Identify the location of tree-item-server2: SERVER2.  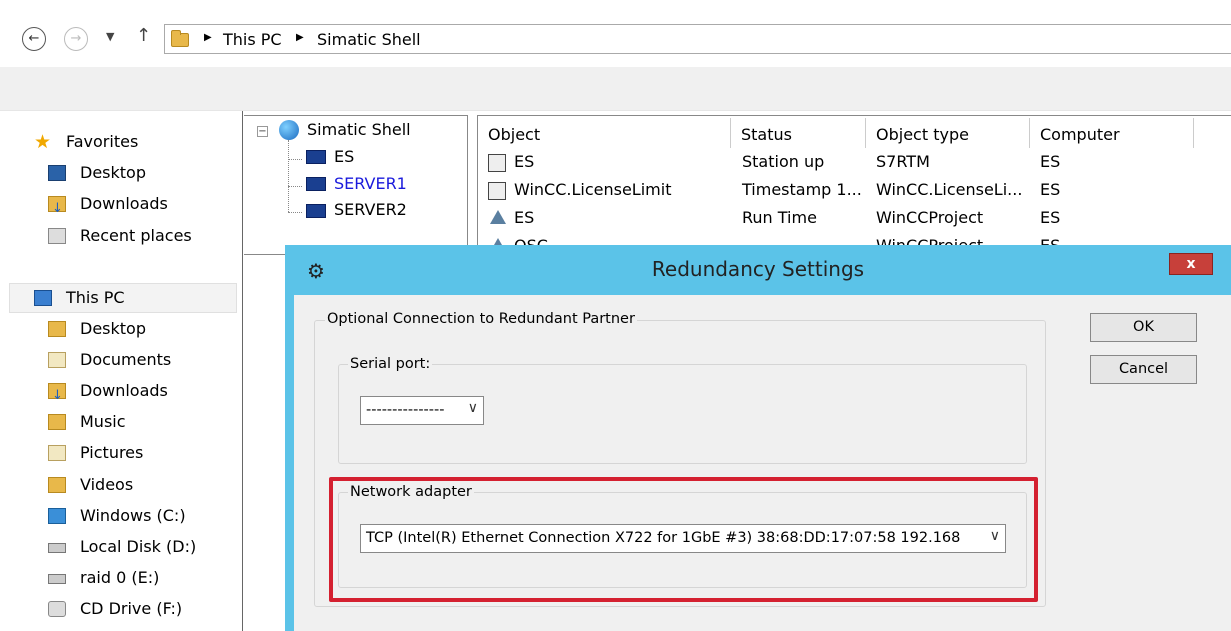
(370, 209).